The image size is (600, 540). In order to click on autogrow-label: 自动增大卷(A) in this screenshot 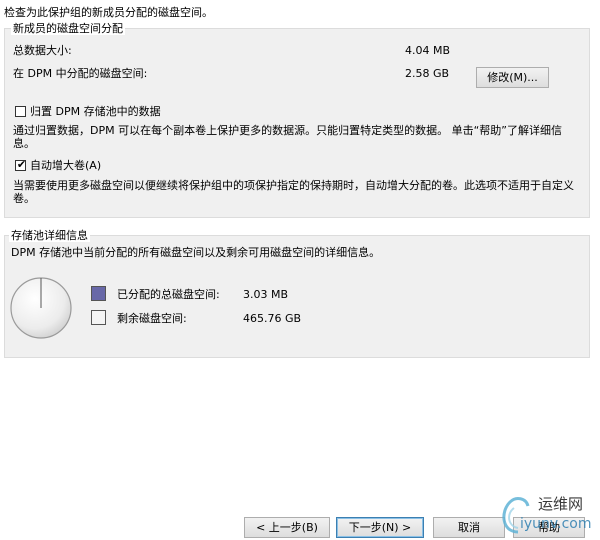, I will do `click(65, 165)`.